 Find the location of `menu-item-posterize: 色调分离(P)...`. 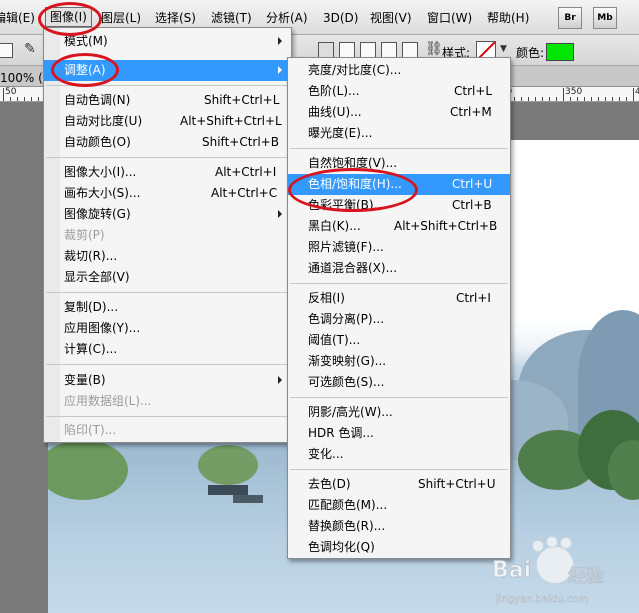

menu-item-posterize: 色调分离(P)... is located at coordinates (399, 319).